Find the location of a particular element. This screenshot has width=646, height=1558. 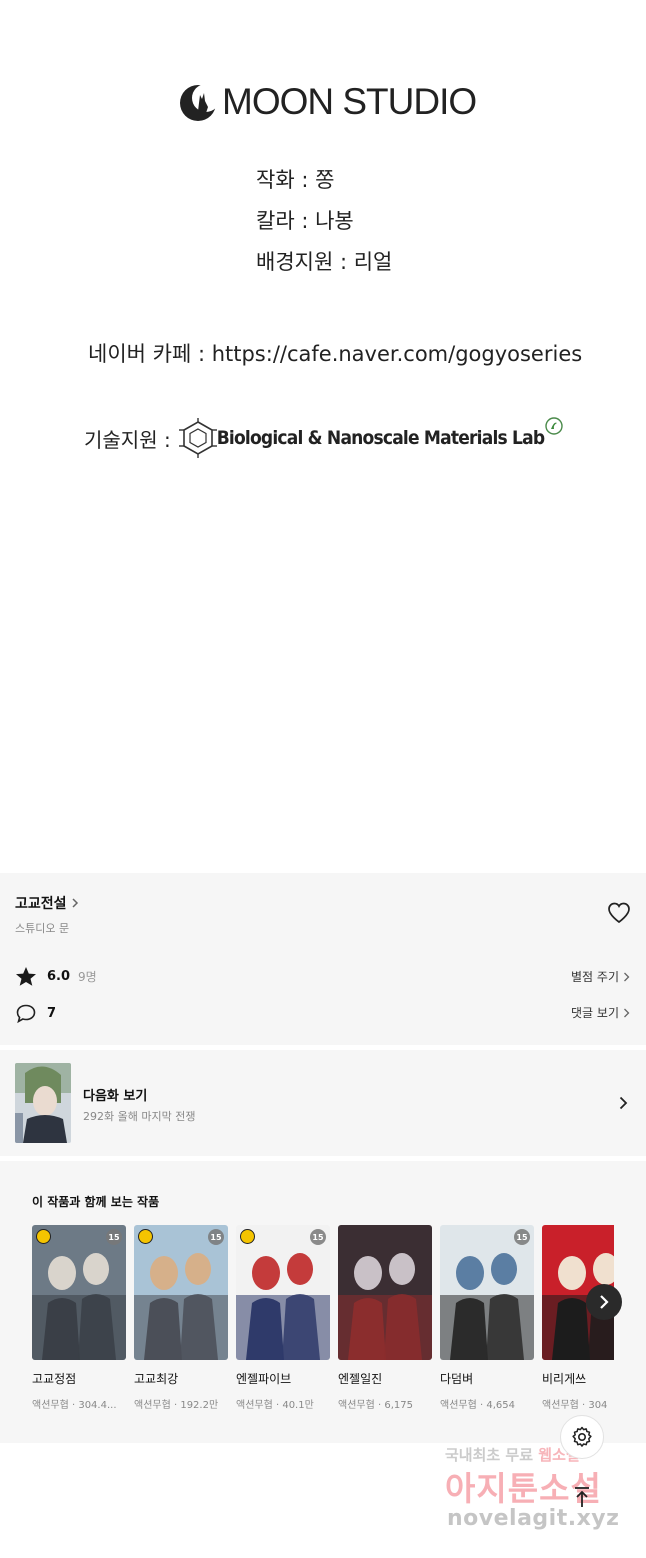

recommendation-thumbnail is located at coordinates (385, 1292).